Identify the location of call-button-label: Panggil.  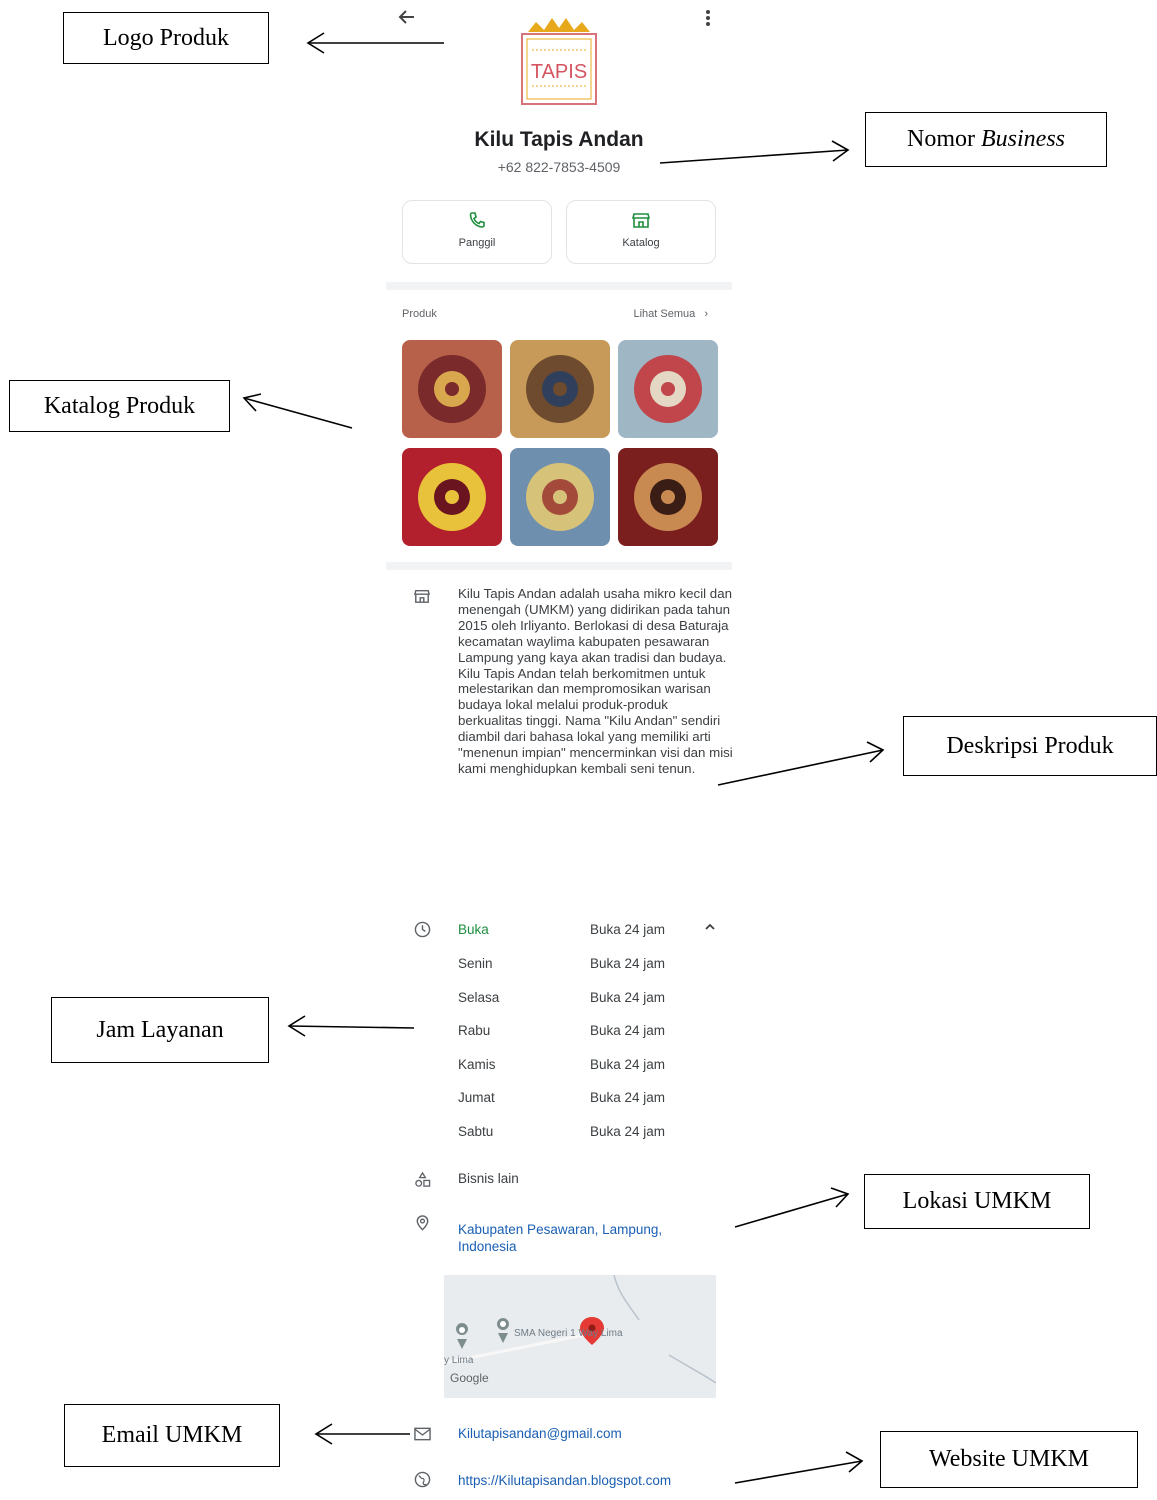
(477, 243).